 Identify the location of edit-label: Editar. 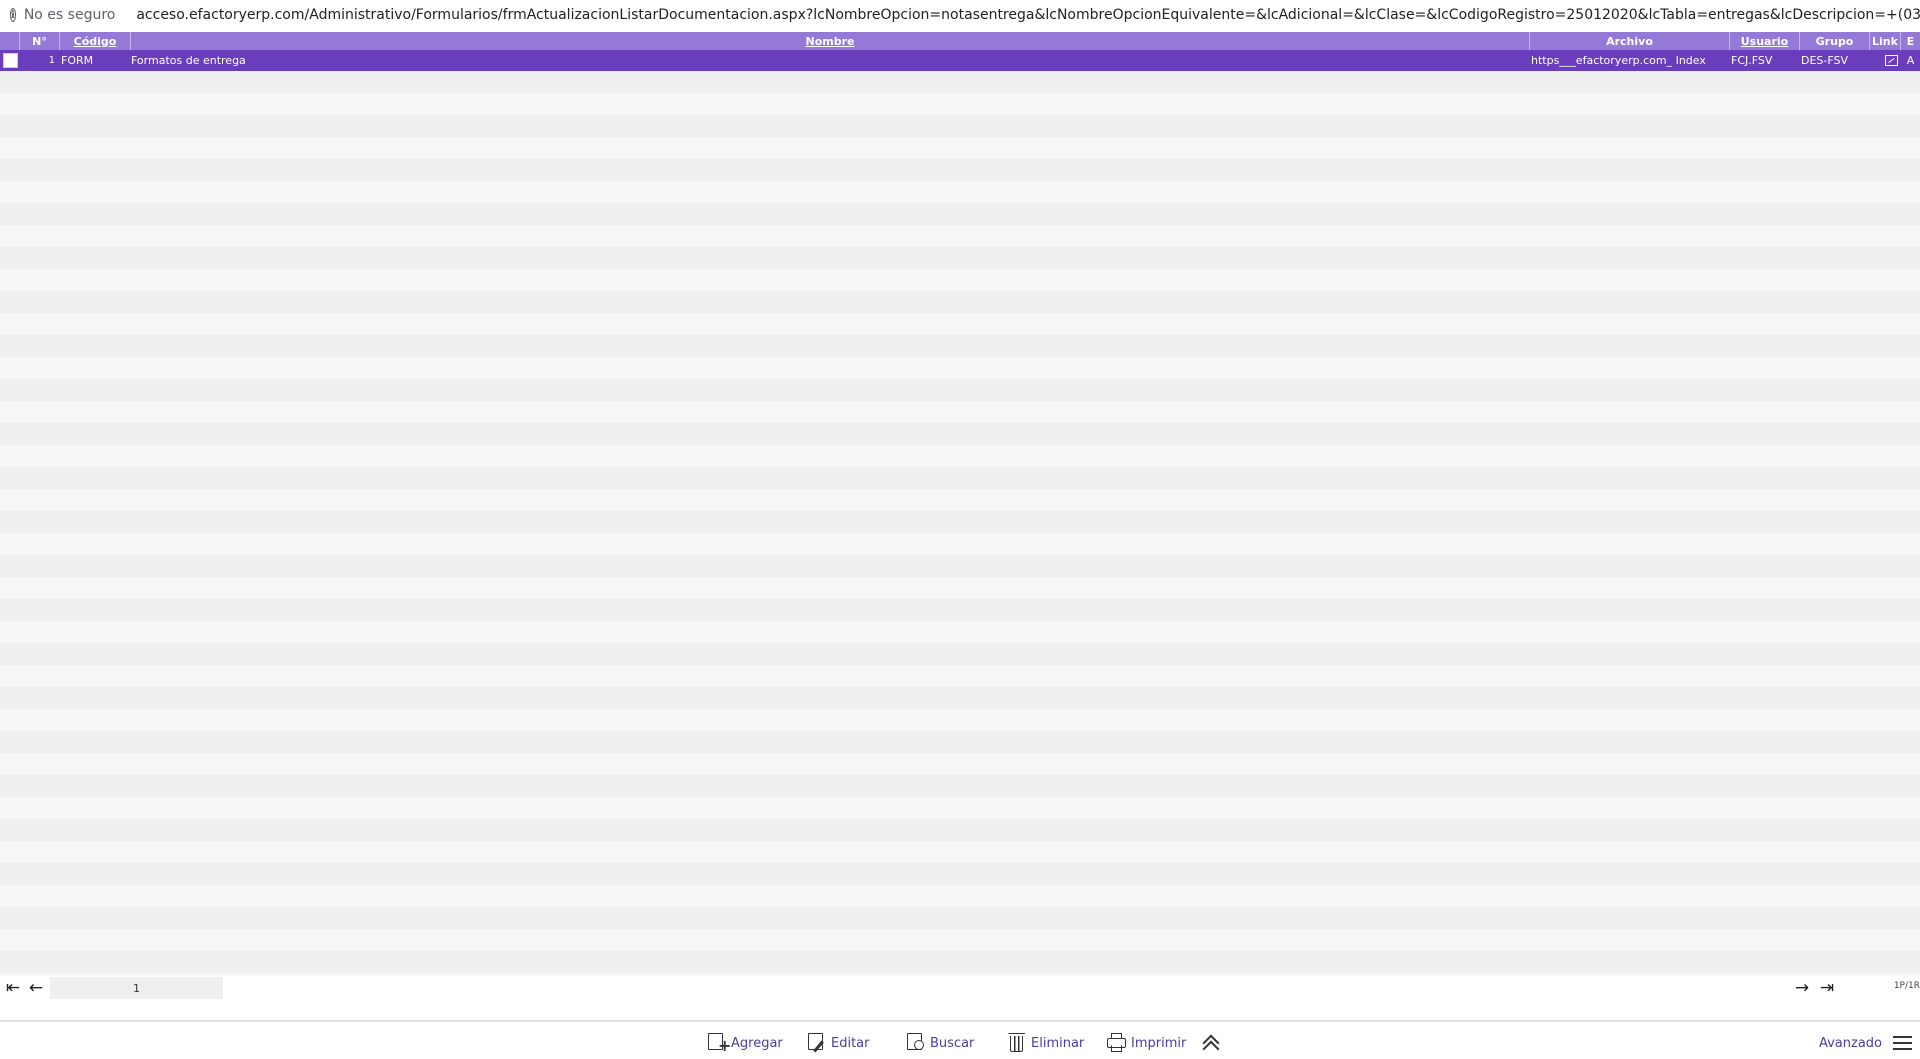
(850, 1043).